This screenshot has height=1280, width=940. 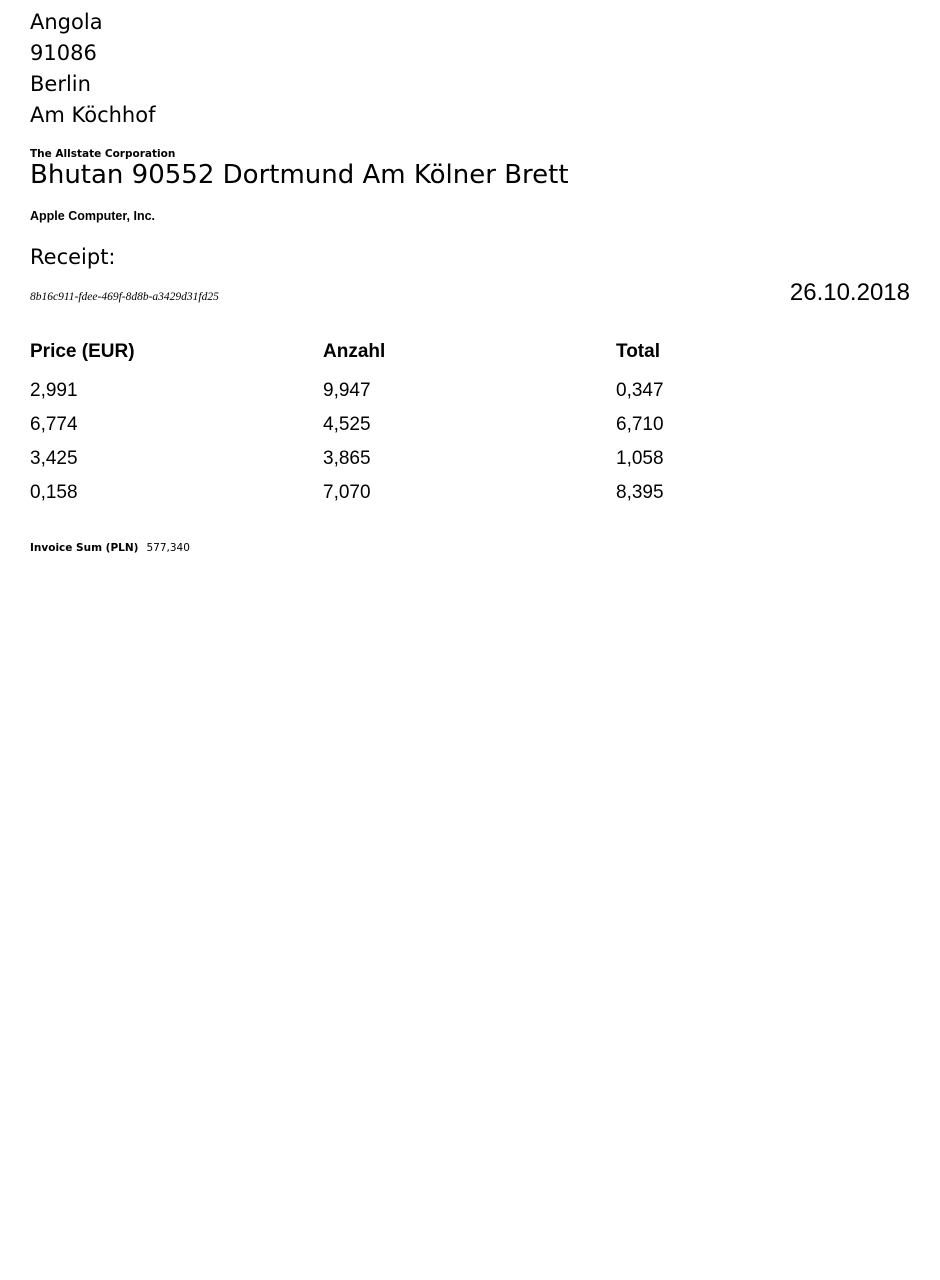 What do you see at coordinates (63, 53) in the screenshot?
I see `recipient-postcode: 91086` at bounding box center [63, 53].